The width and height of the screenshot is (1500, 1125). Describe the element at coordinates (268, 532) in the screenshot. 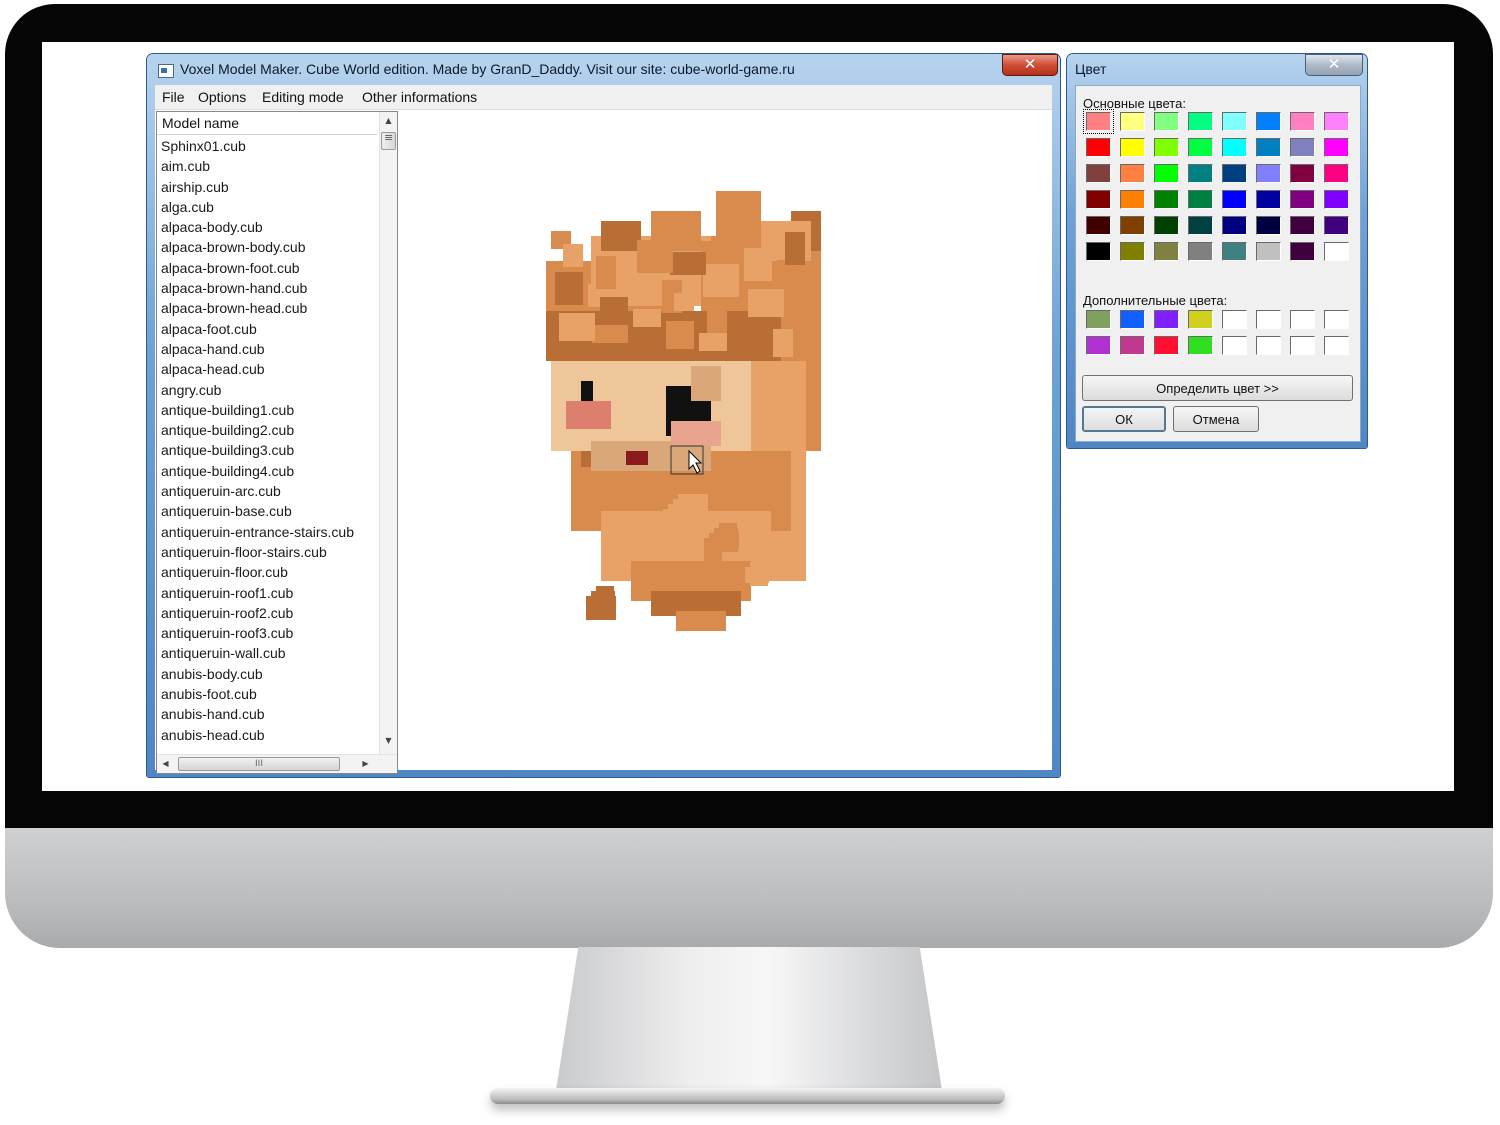

I see `model-list-item: antiqueruin-entrance-stairs.cub` at that location.